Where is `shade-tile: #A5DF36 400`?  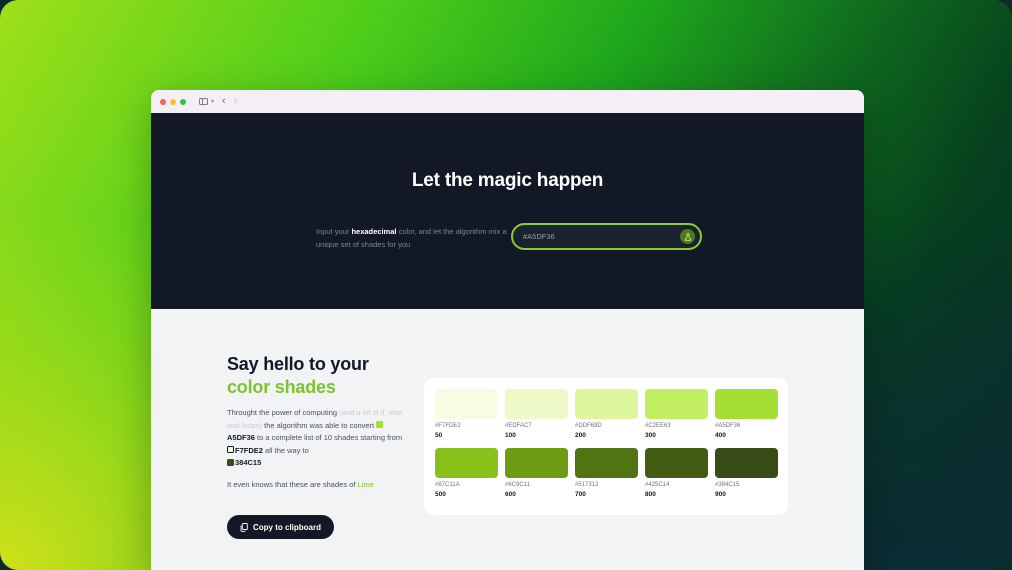 shade-tile: #A5DF36 400 is located at coordinates (746, 414).